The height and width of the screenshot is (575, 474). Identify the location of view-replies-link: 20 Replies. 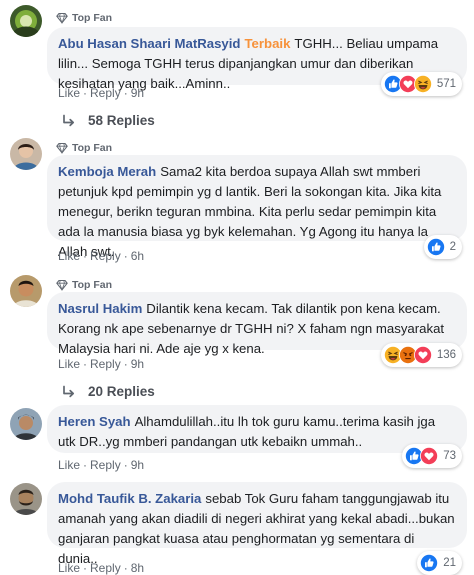
(108, 391).